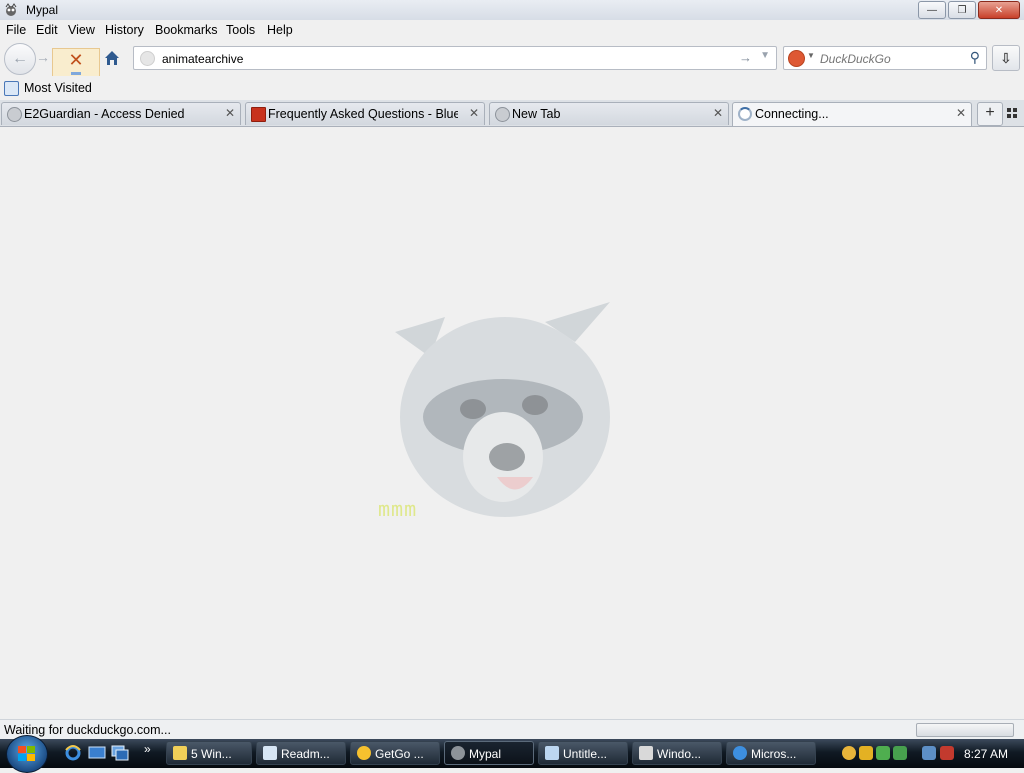 This screenshot has width=1024, height=773. Describe the element at coordinates (186, 30) in the screenshot. I see `menu-bookmarks: Bookmarks` at that location.